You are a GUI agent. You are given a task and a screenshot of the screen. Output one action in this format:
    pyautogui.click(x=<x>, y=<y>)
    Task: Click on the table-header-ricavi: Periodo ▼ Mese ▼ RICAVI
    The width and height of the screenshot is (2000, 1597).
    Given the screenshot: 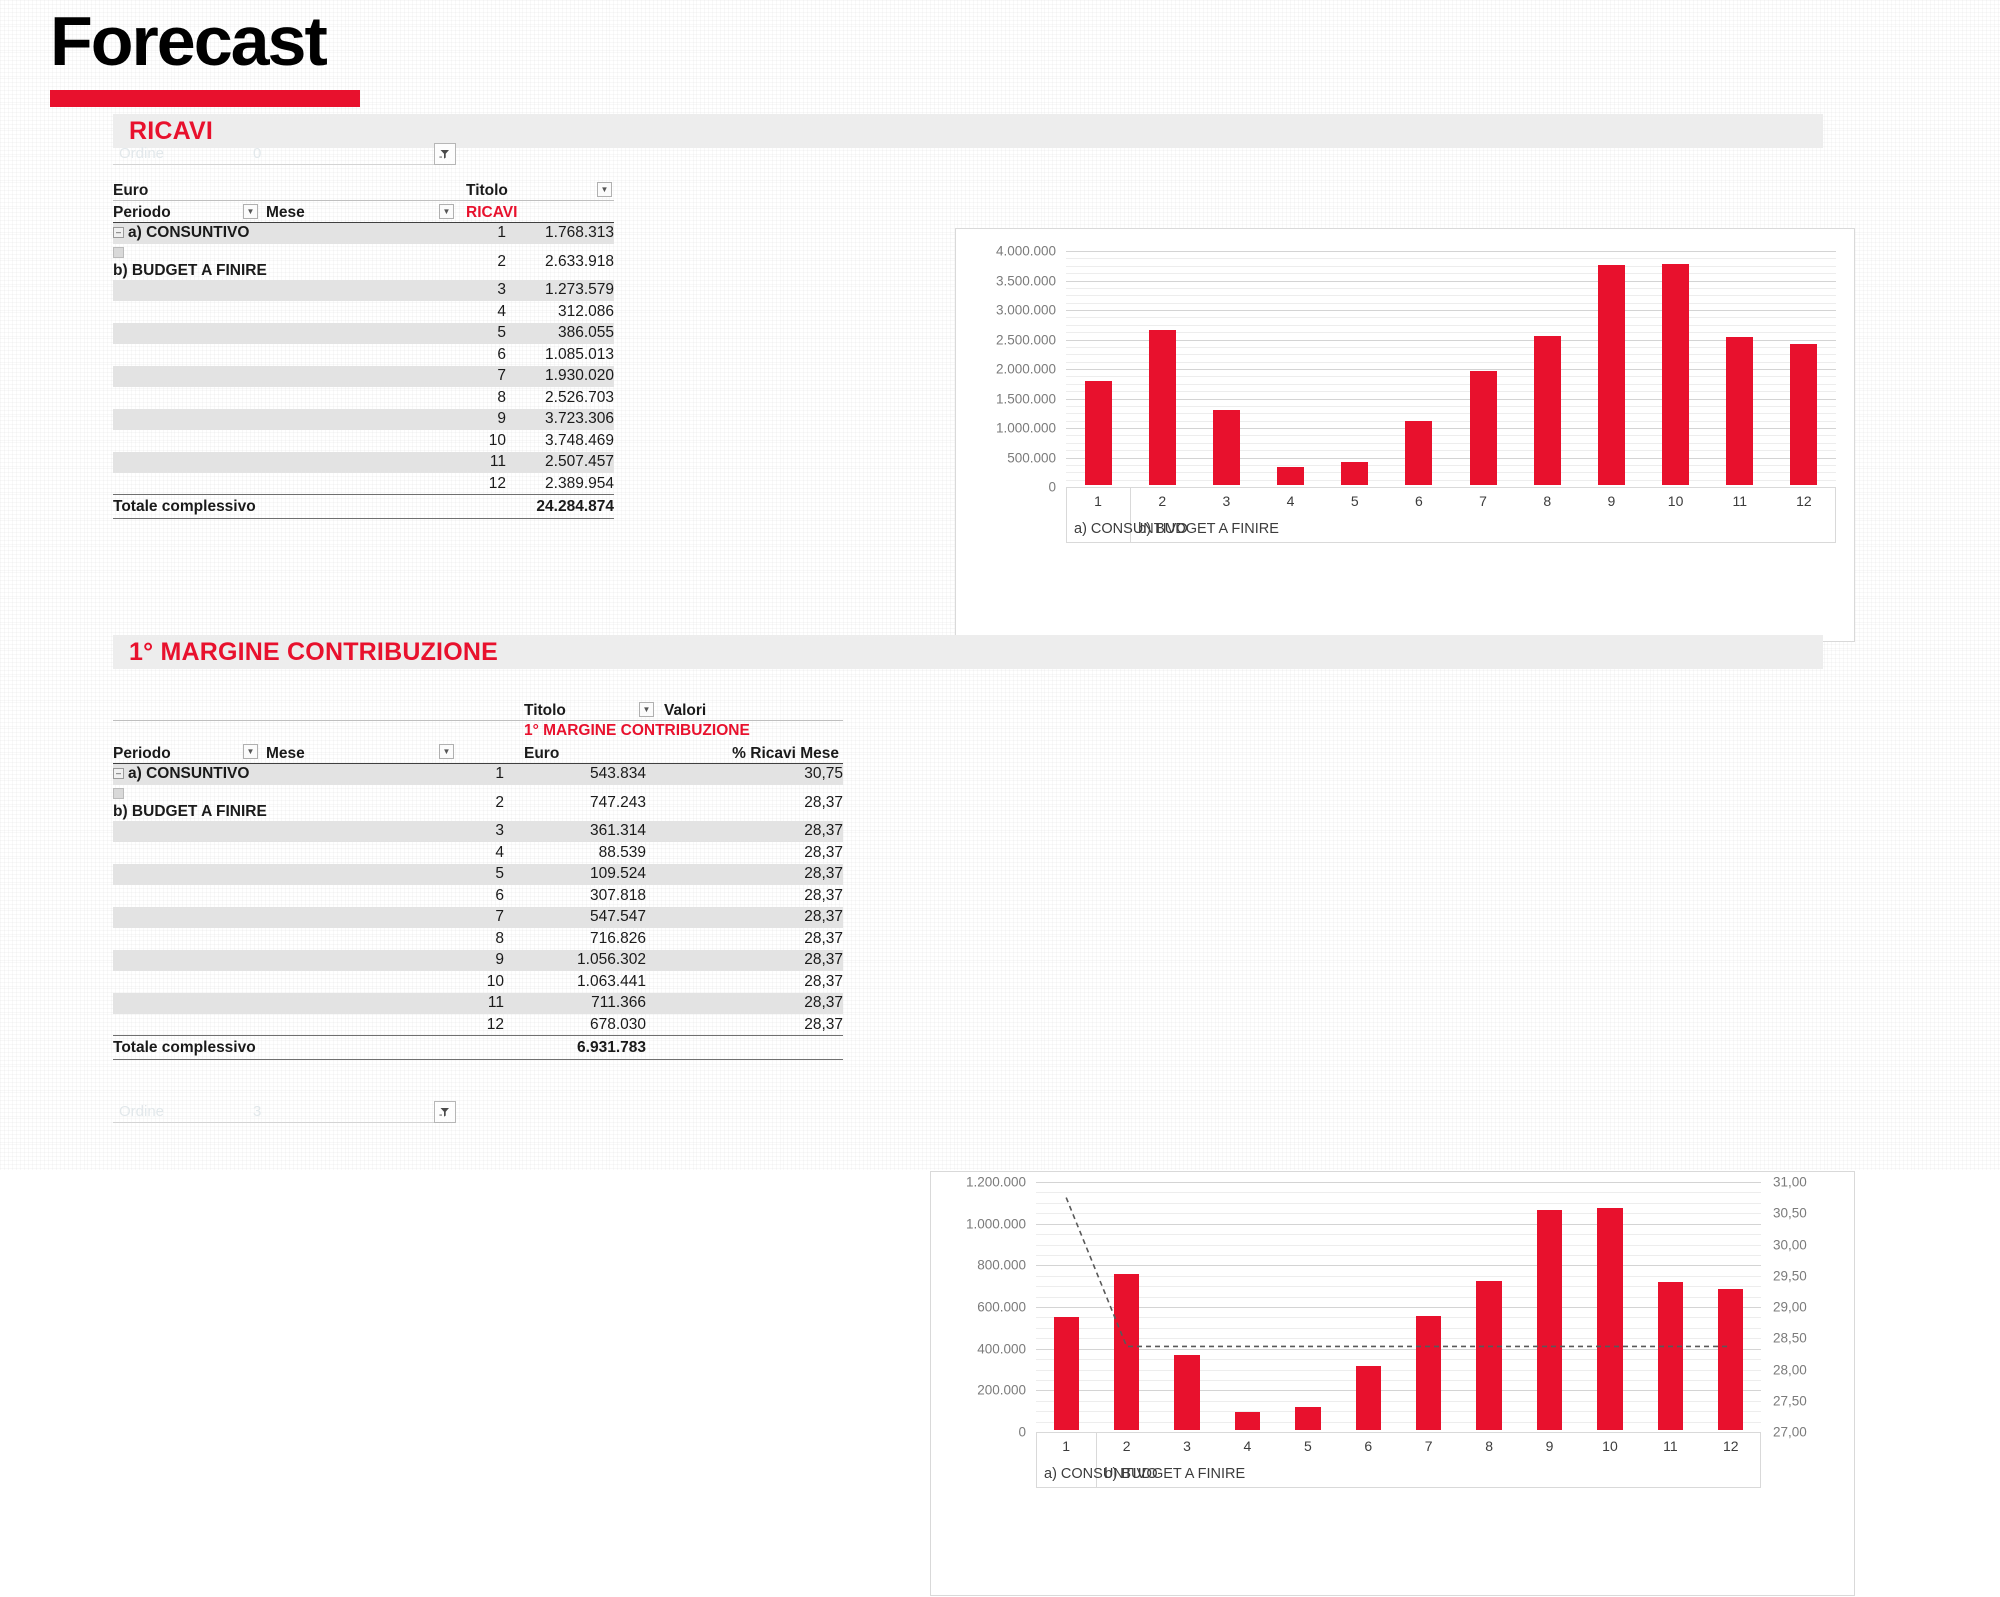 What is the action you would take?
    pyautogui.click(x=363, y=211)
    